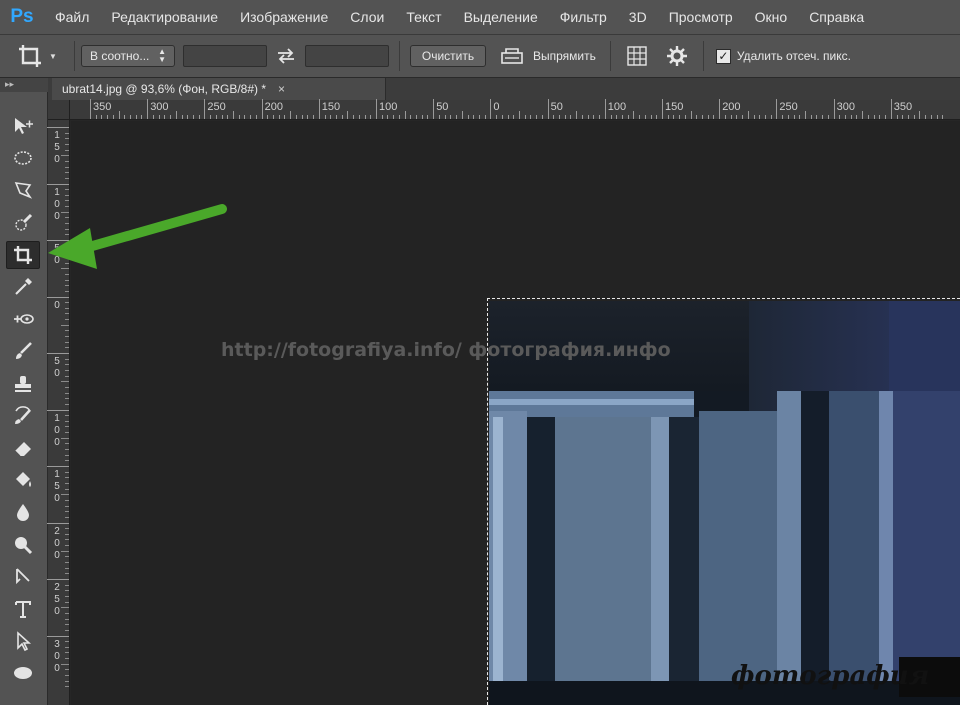  I want to click on panel-collapse-grip: ▸▸, so click(24, 85).